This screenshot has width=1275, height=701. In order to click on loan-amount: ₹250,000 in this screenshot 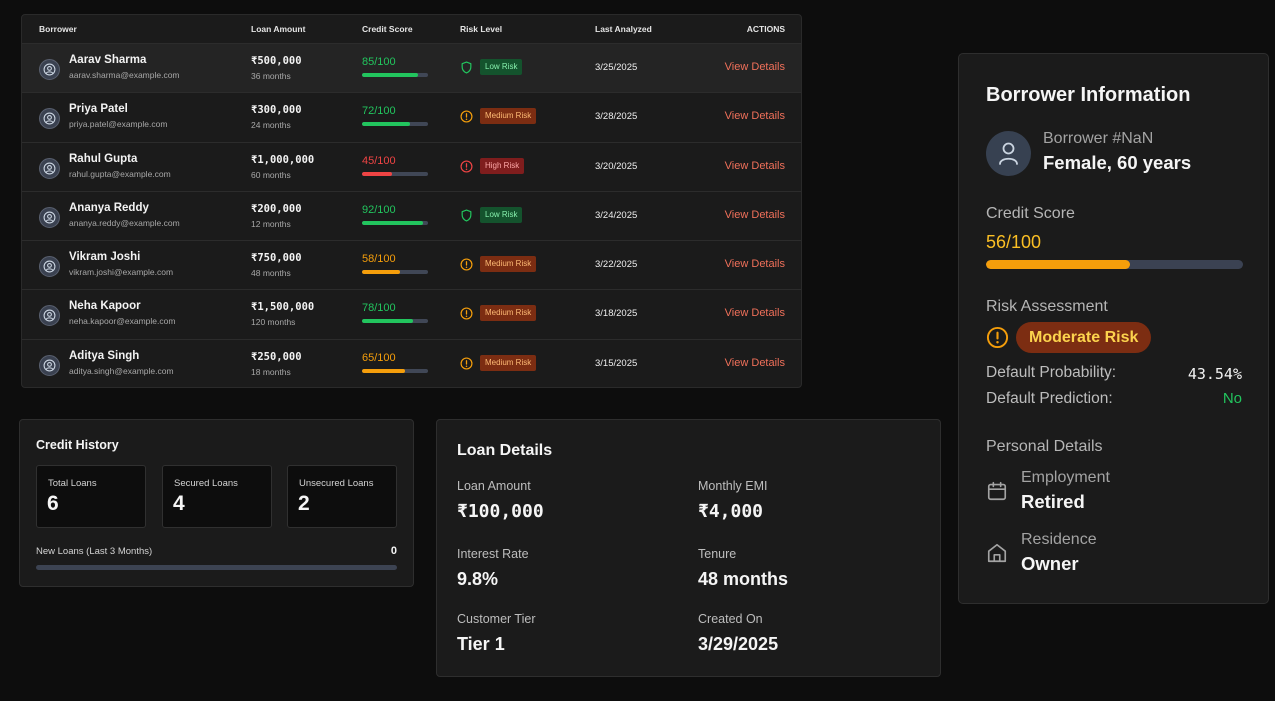, I will do `click(276, 356)`.